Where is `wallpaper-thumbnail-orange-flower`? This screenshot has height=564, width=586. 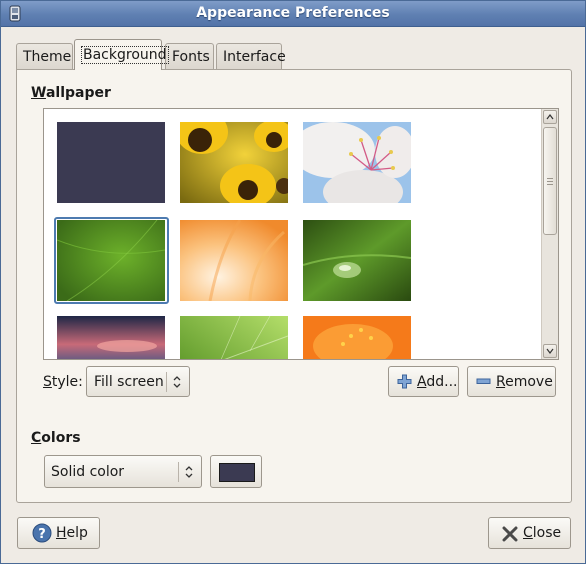 wallpaper-thumbnail-orange-flower is located at coordinates (357, 337).